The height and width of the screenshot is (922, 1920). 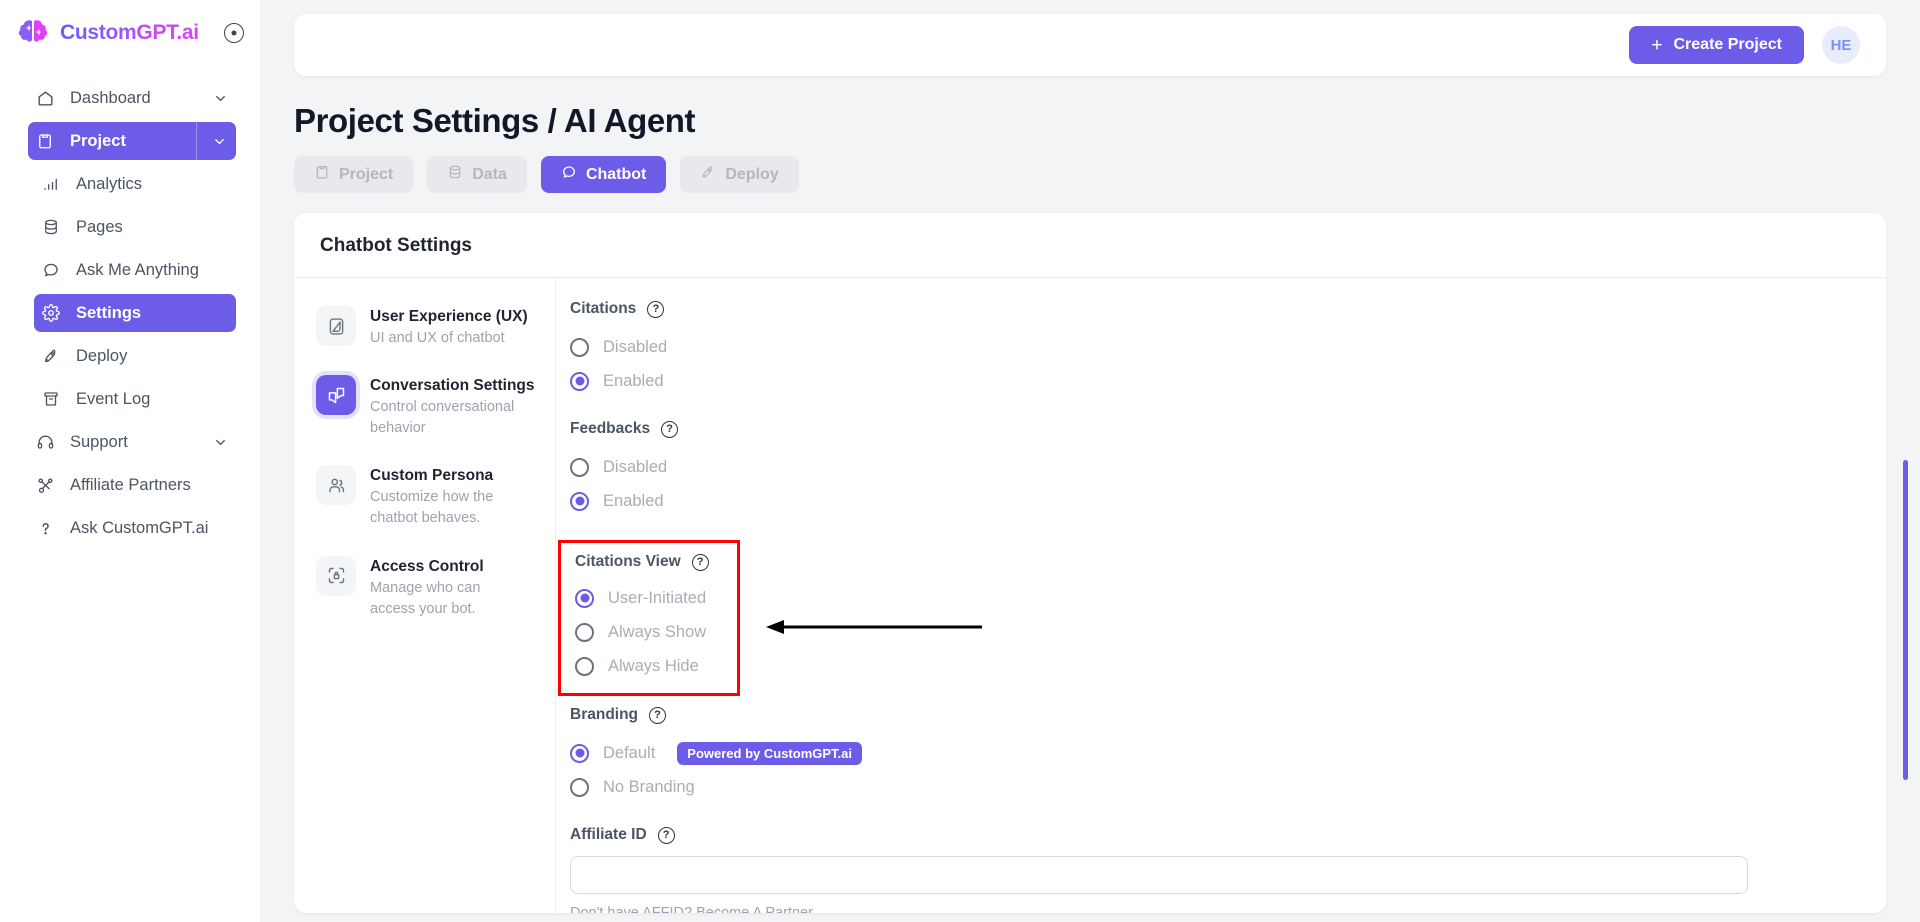 What do you see at coordinates (432, 508) in the screenshot?
I see `settings-nav-desc: Customize how the chatbot behaves.` at bounding box center [432, 508].